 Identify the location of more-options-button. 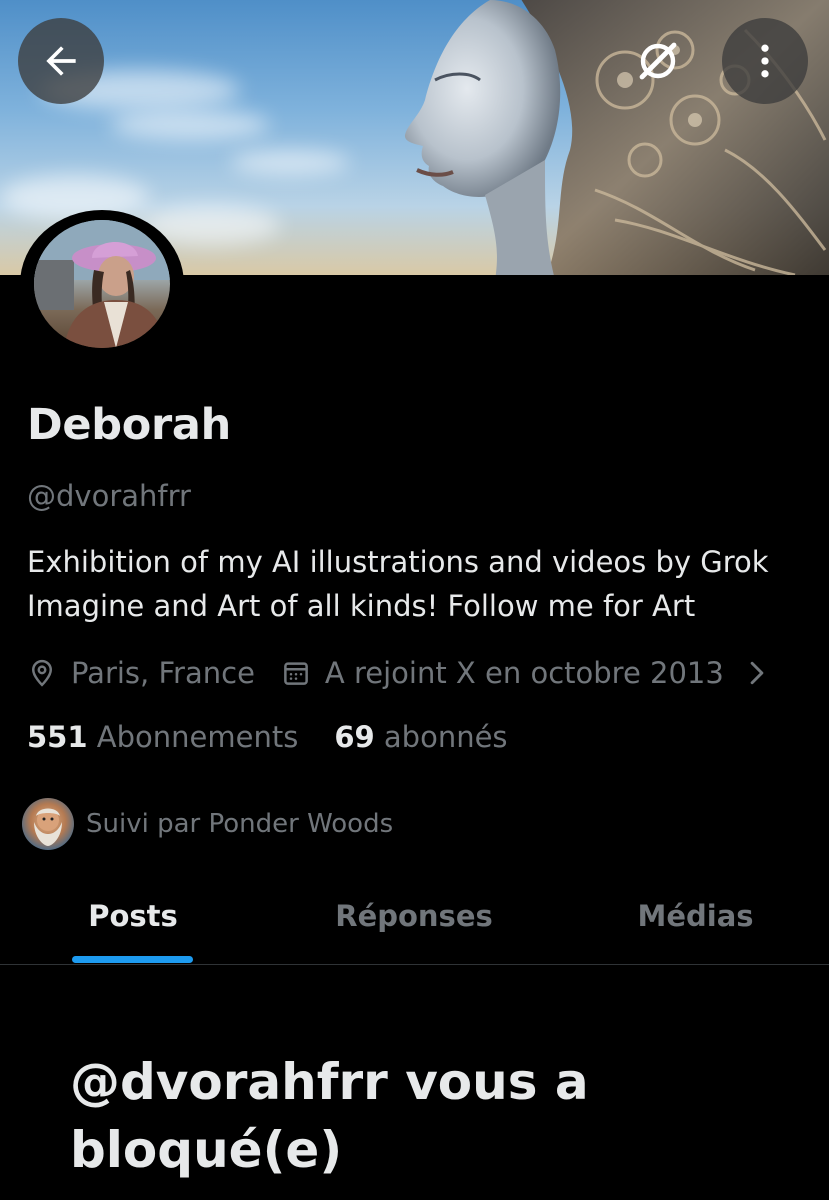
(765, 61).